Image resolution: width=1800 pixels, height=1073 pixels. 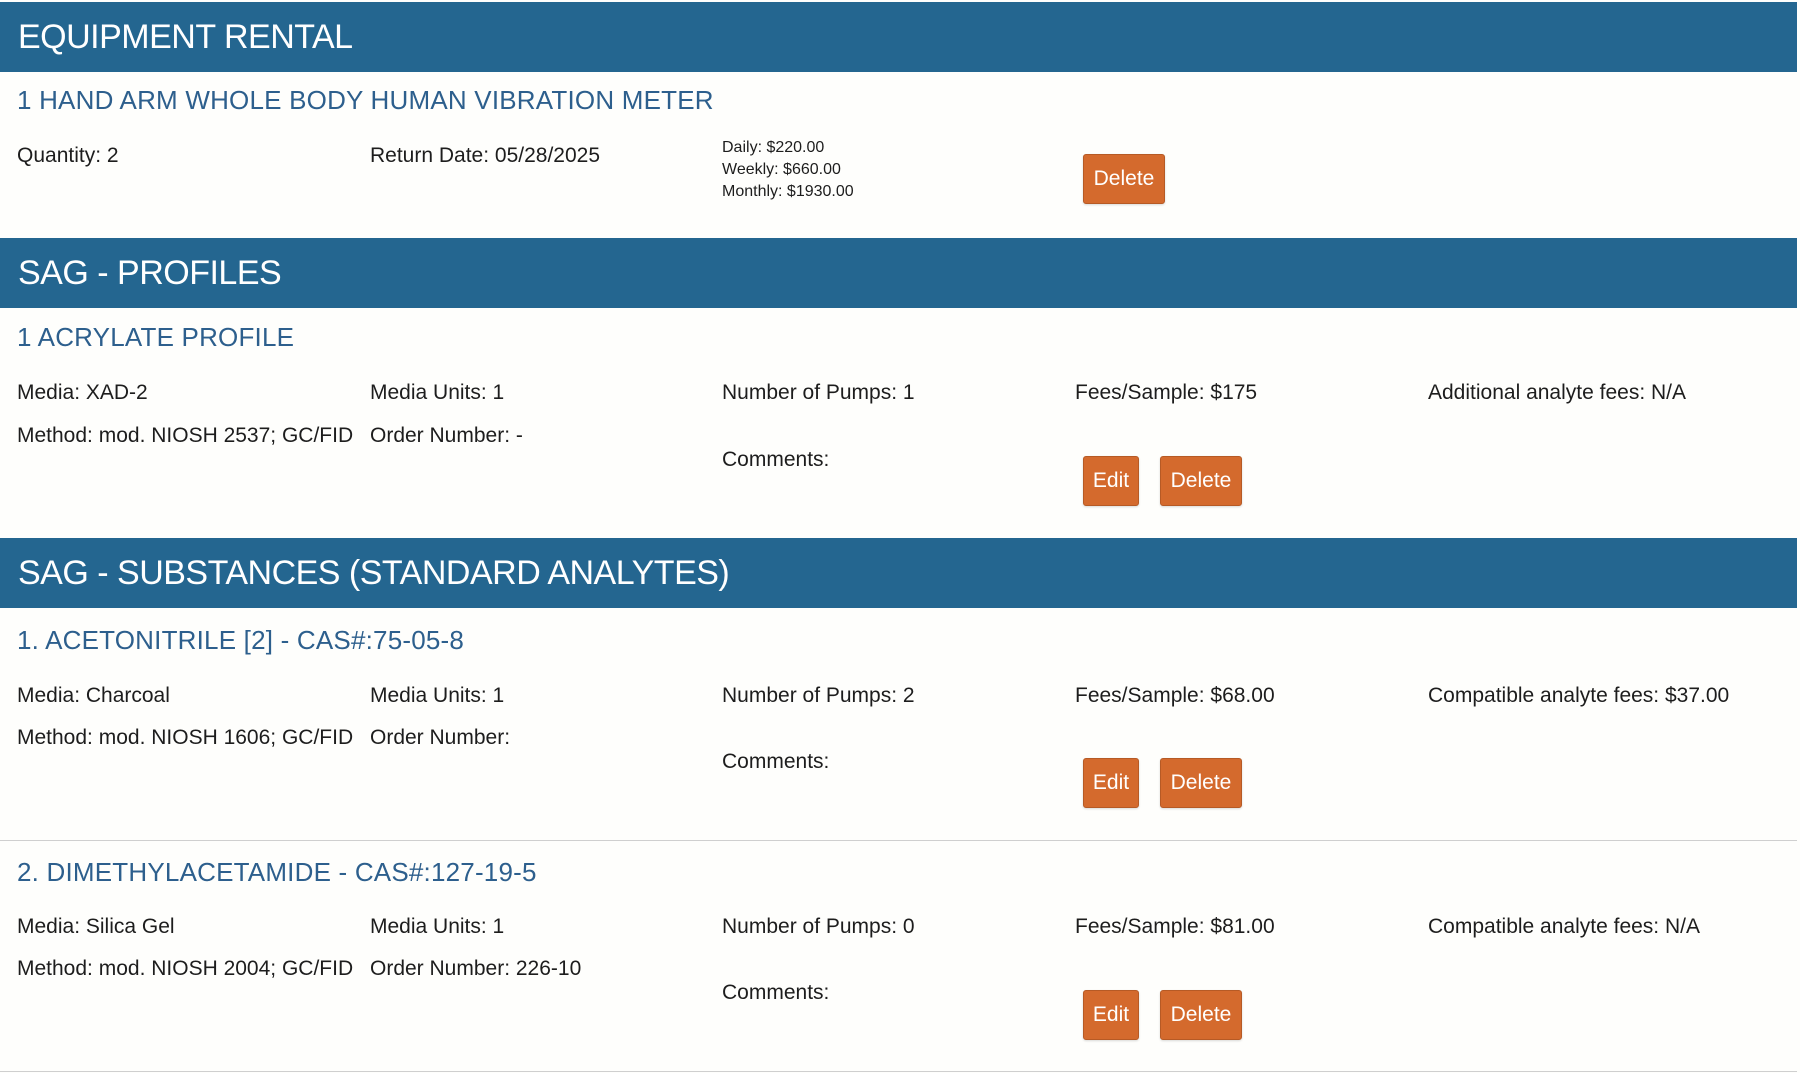 What do you see at coordinates (1111, 481) in the screenshot?
I see `profile-edit-button: Edit` at bounding box center [1111, 481].